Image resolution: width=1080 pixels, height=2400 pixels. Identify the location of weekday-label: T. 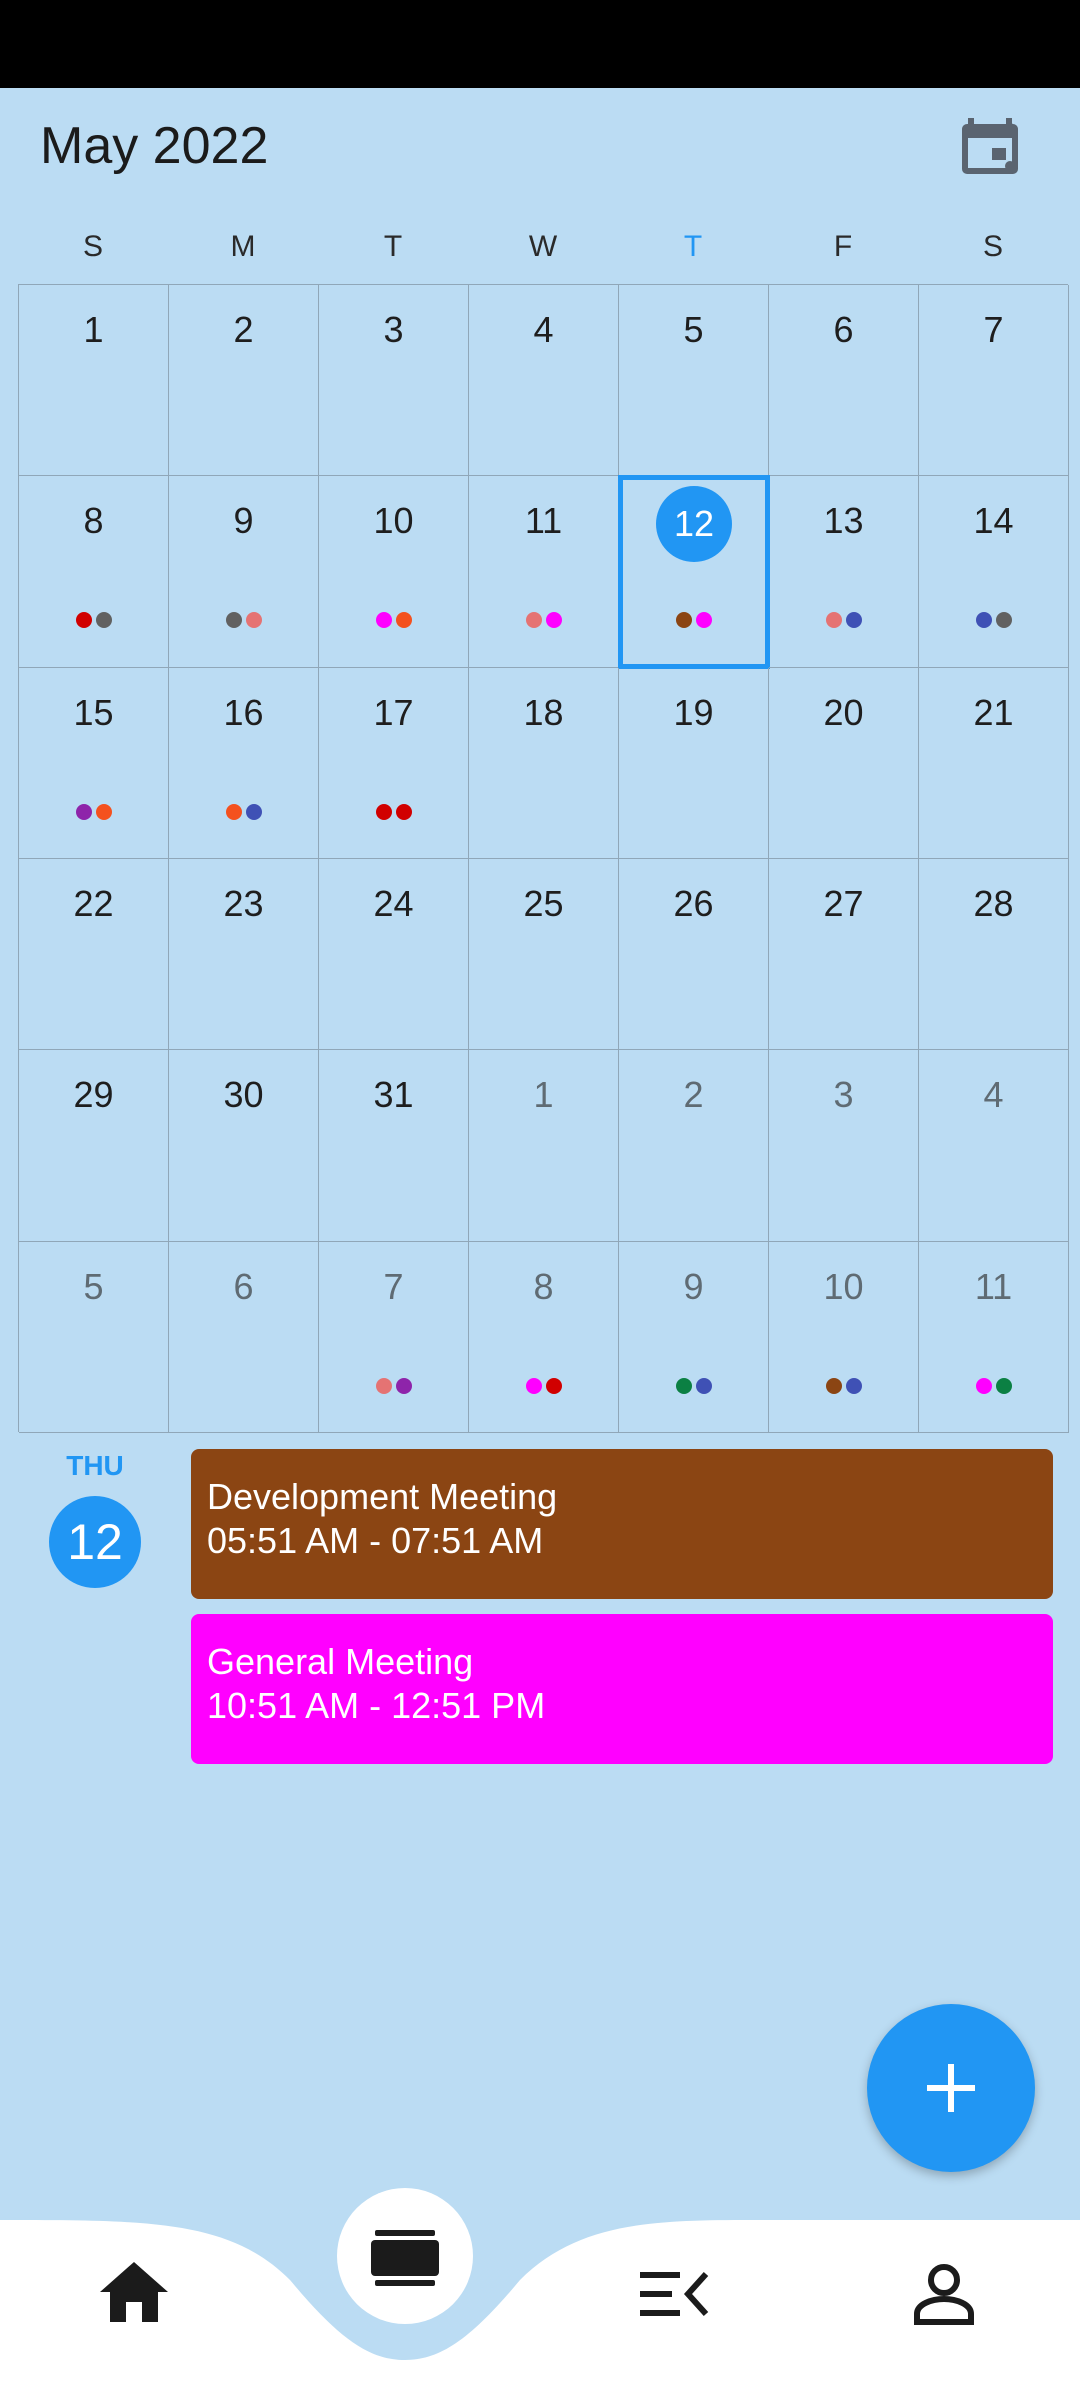
(693, 246).